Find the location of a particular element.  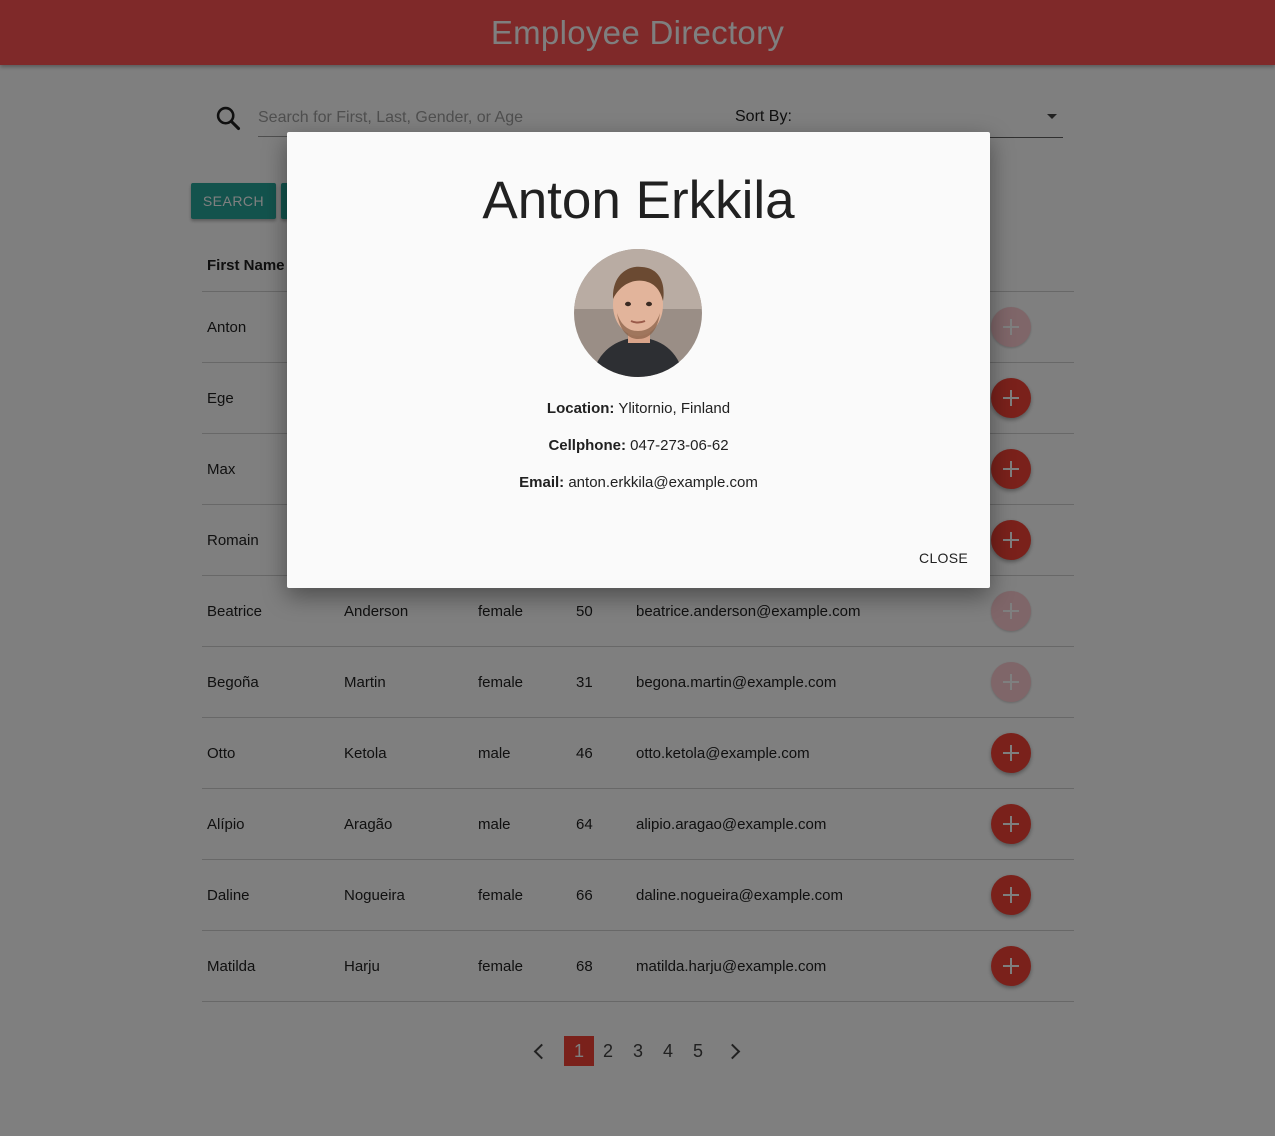

cellphone-value: 047-273-06-62 is located at coordinates (679, 445).